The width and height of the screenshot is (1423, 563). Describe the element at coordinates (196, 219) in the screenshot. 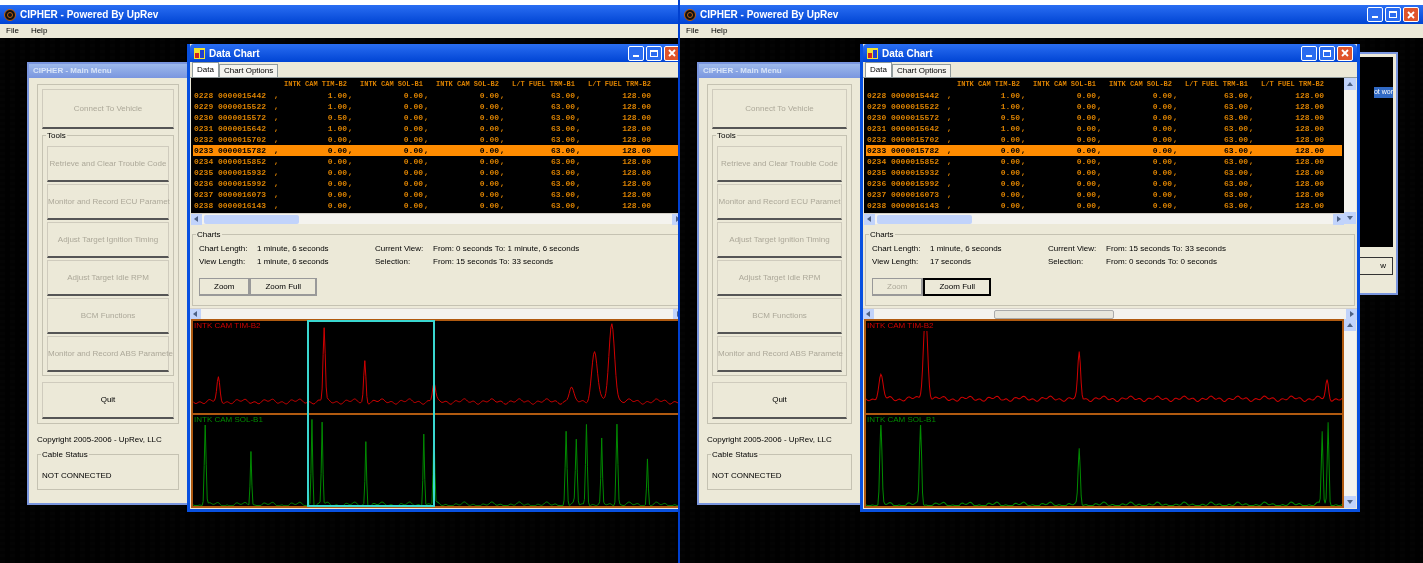

I see `scroll-left-icon` at that location.